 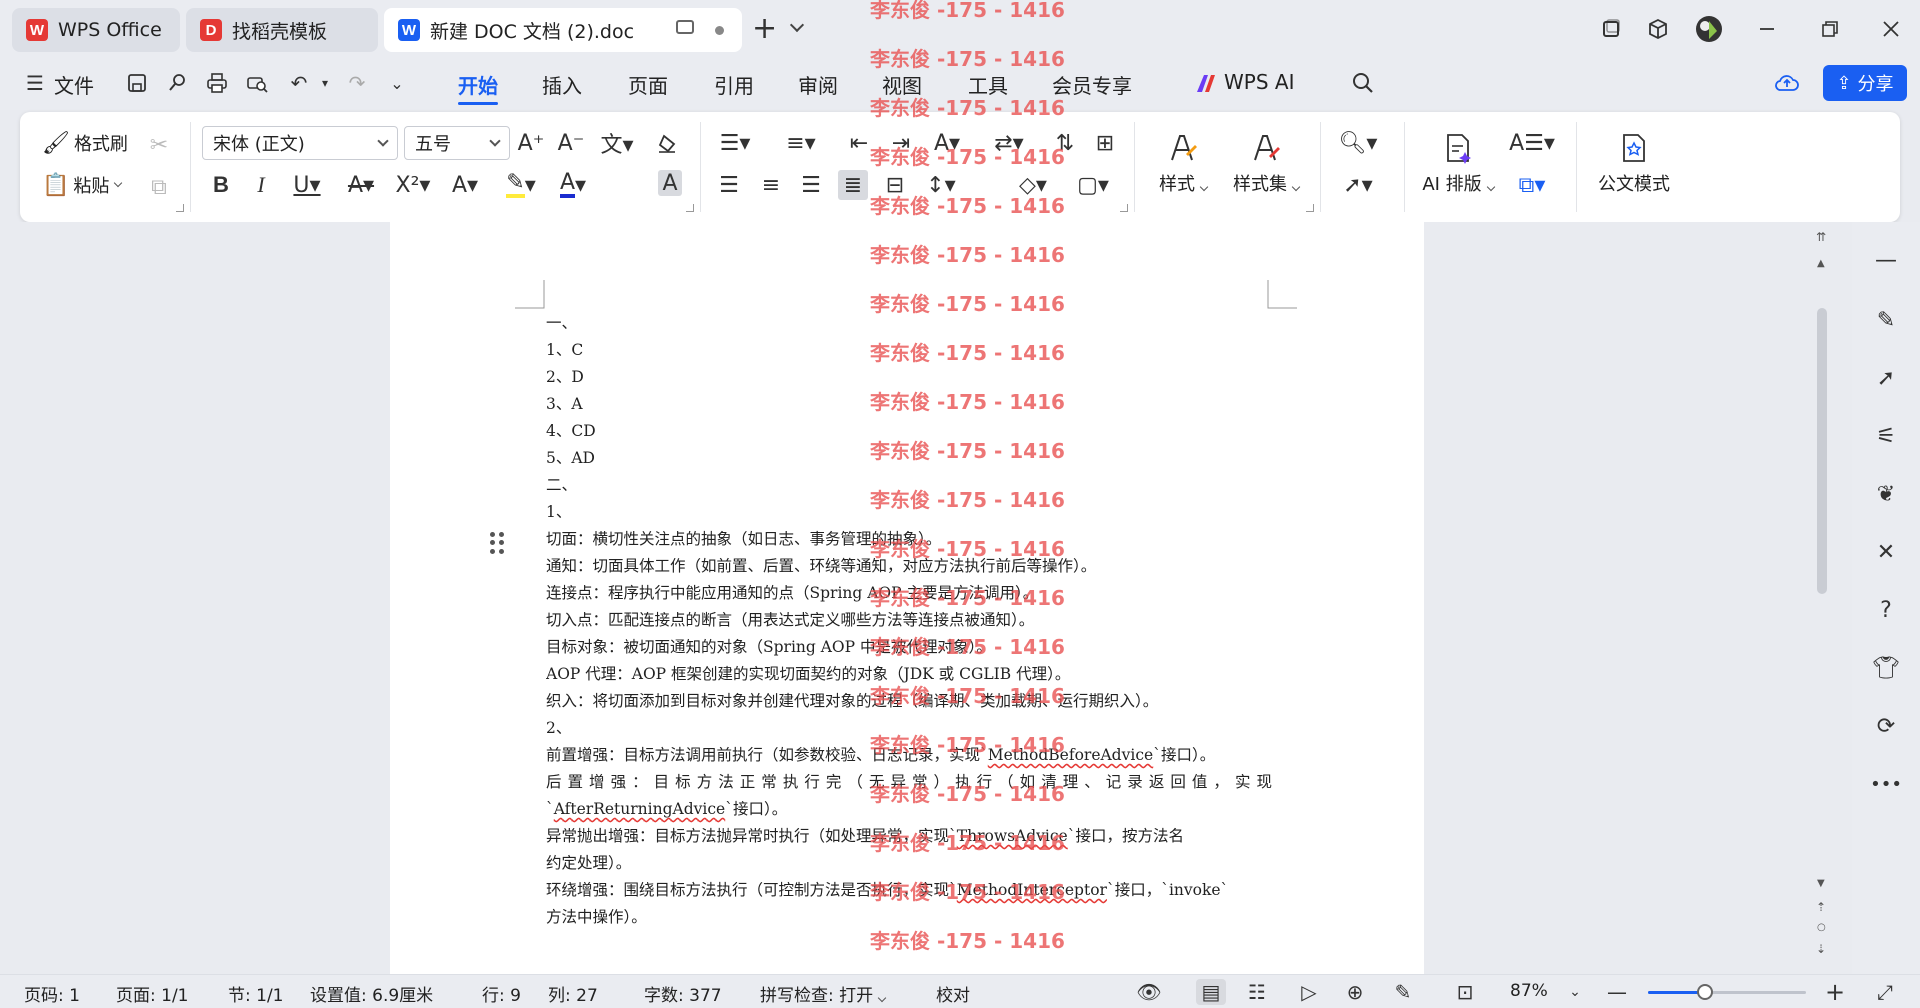 What do you see at coordinates (648, 84) in the screenshot?
I see `tab-page: 页面` at bounding box center [648, 84].